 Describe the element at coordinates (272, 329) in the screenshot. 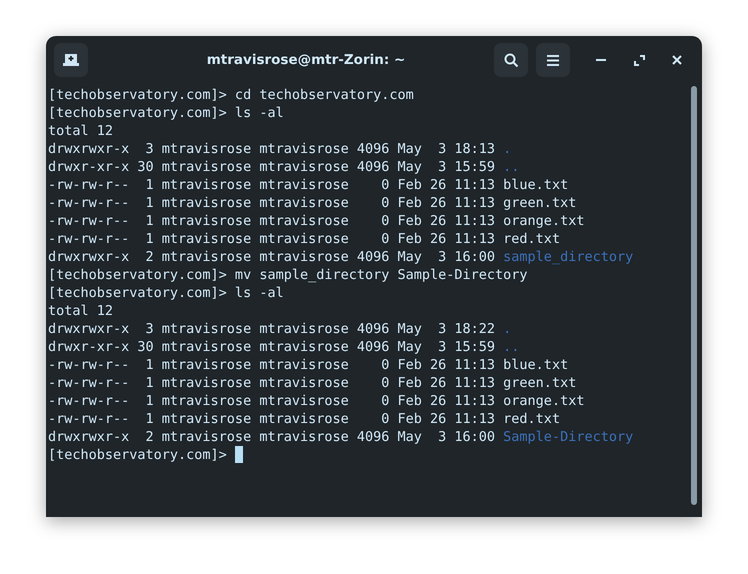

I see `file-info: drwxrwxr-x 3 mtravisrose mtravisrose 4096 May 3 18:22` at that location.